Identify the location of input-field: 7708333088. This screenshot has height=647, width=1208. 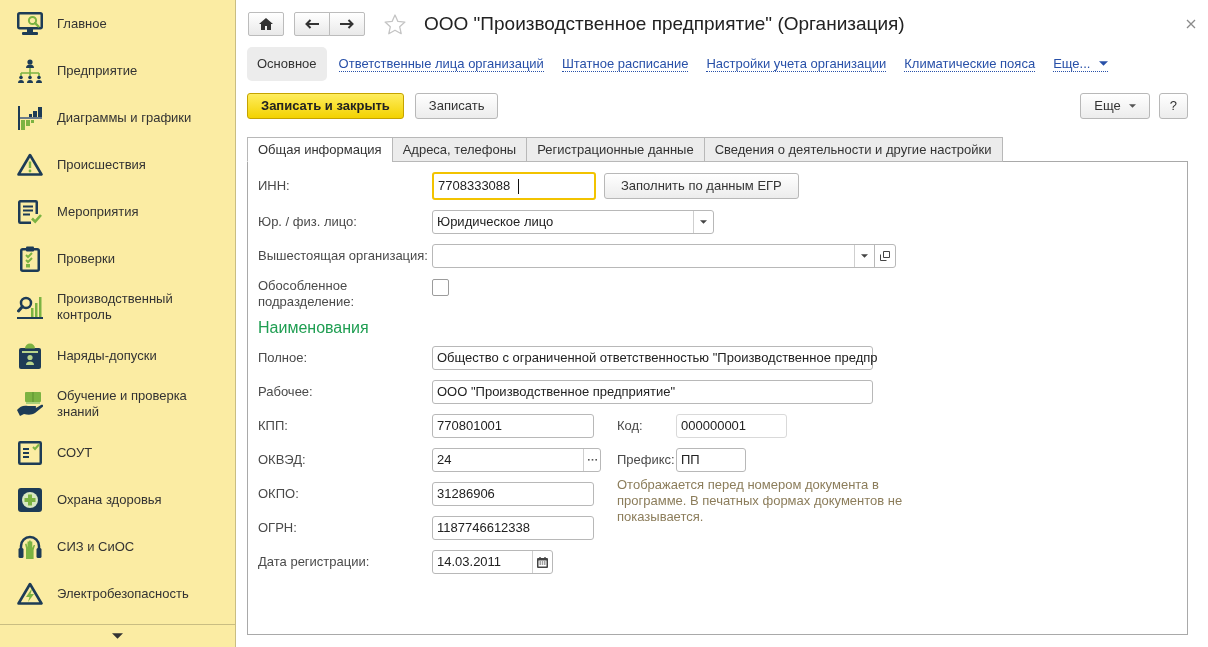
(514, 186).